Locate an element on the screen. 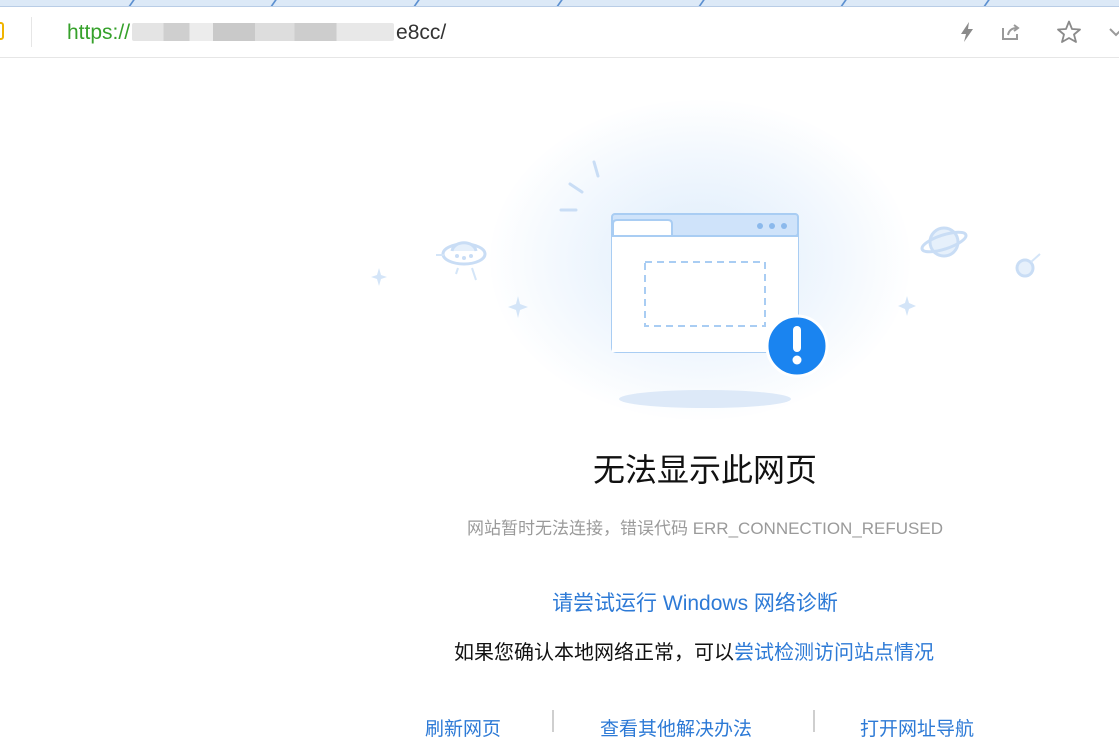  star-icon is located at coordinates (1069, 32).